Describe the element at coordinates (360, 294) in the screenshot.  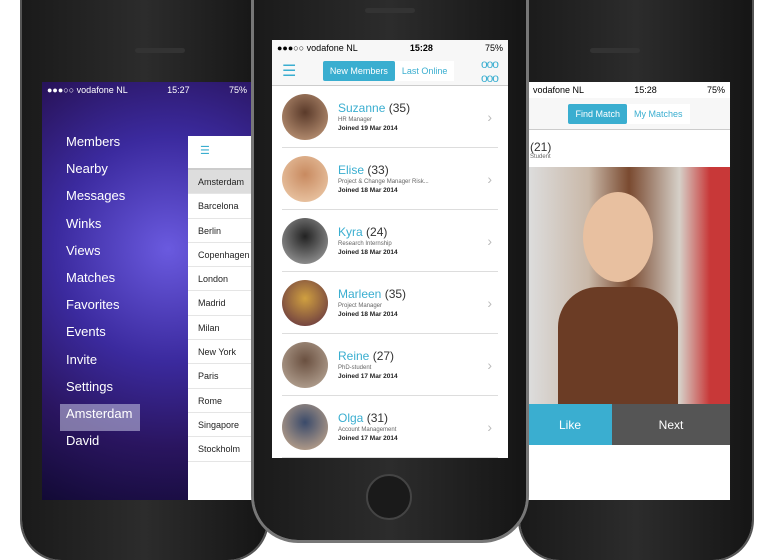
I see `member-name: Marleen` at that location.